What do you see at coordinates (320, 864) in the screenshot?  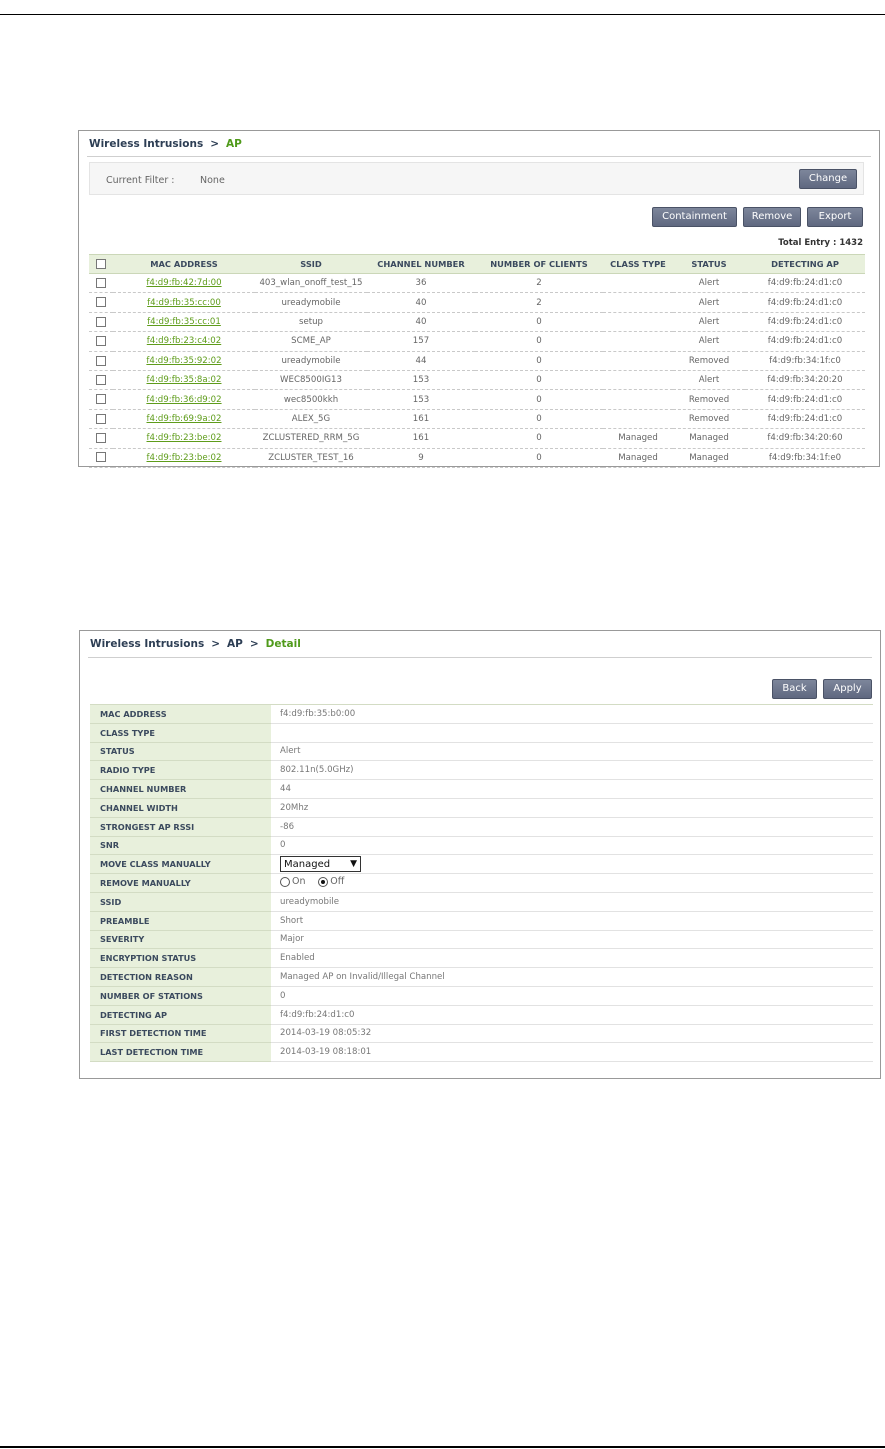 I see `move-class-select: Managed ▼` at bounding box center [320, 864].